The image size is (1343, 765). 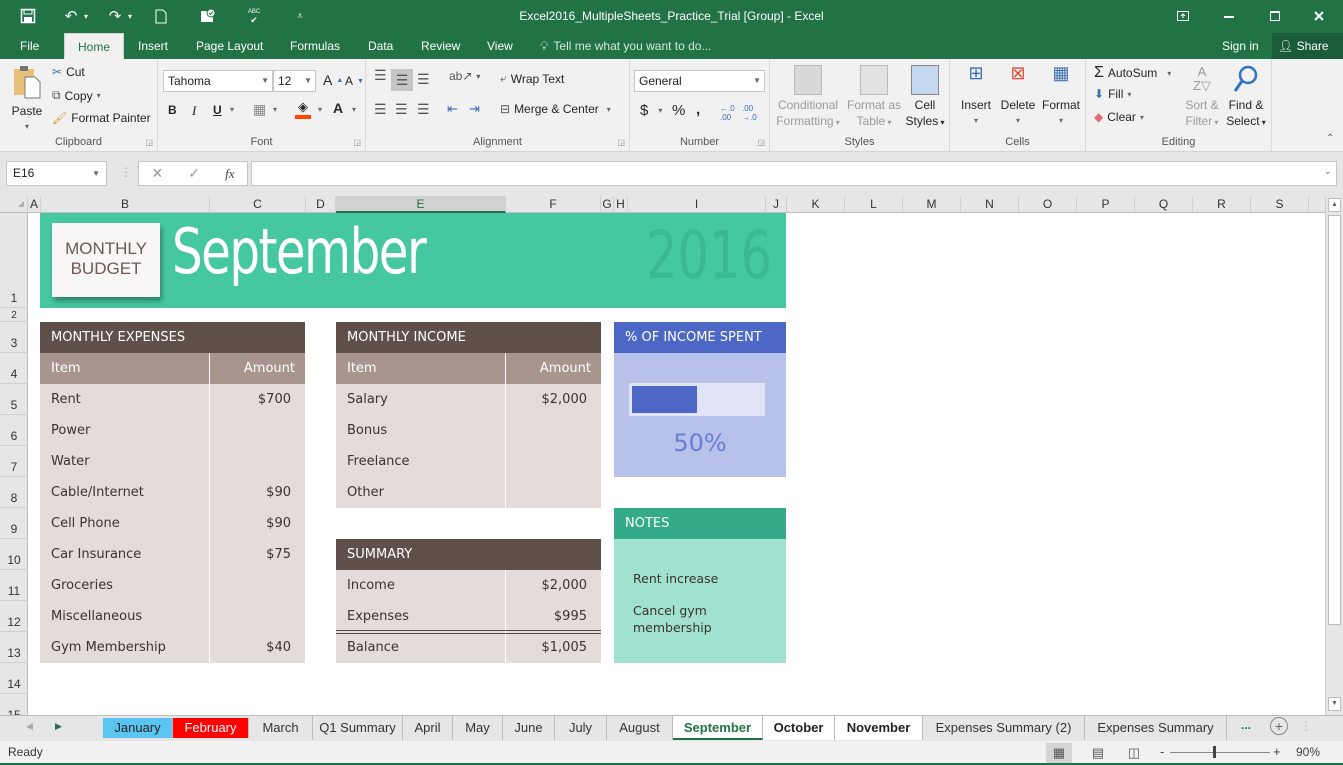 What do you see at coordinates (565, 585) in the screenshot?
I see `summary-amount: $2,000` at bounding box center [565, 585].